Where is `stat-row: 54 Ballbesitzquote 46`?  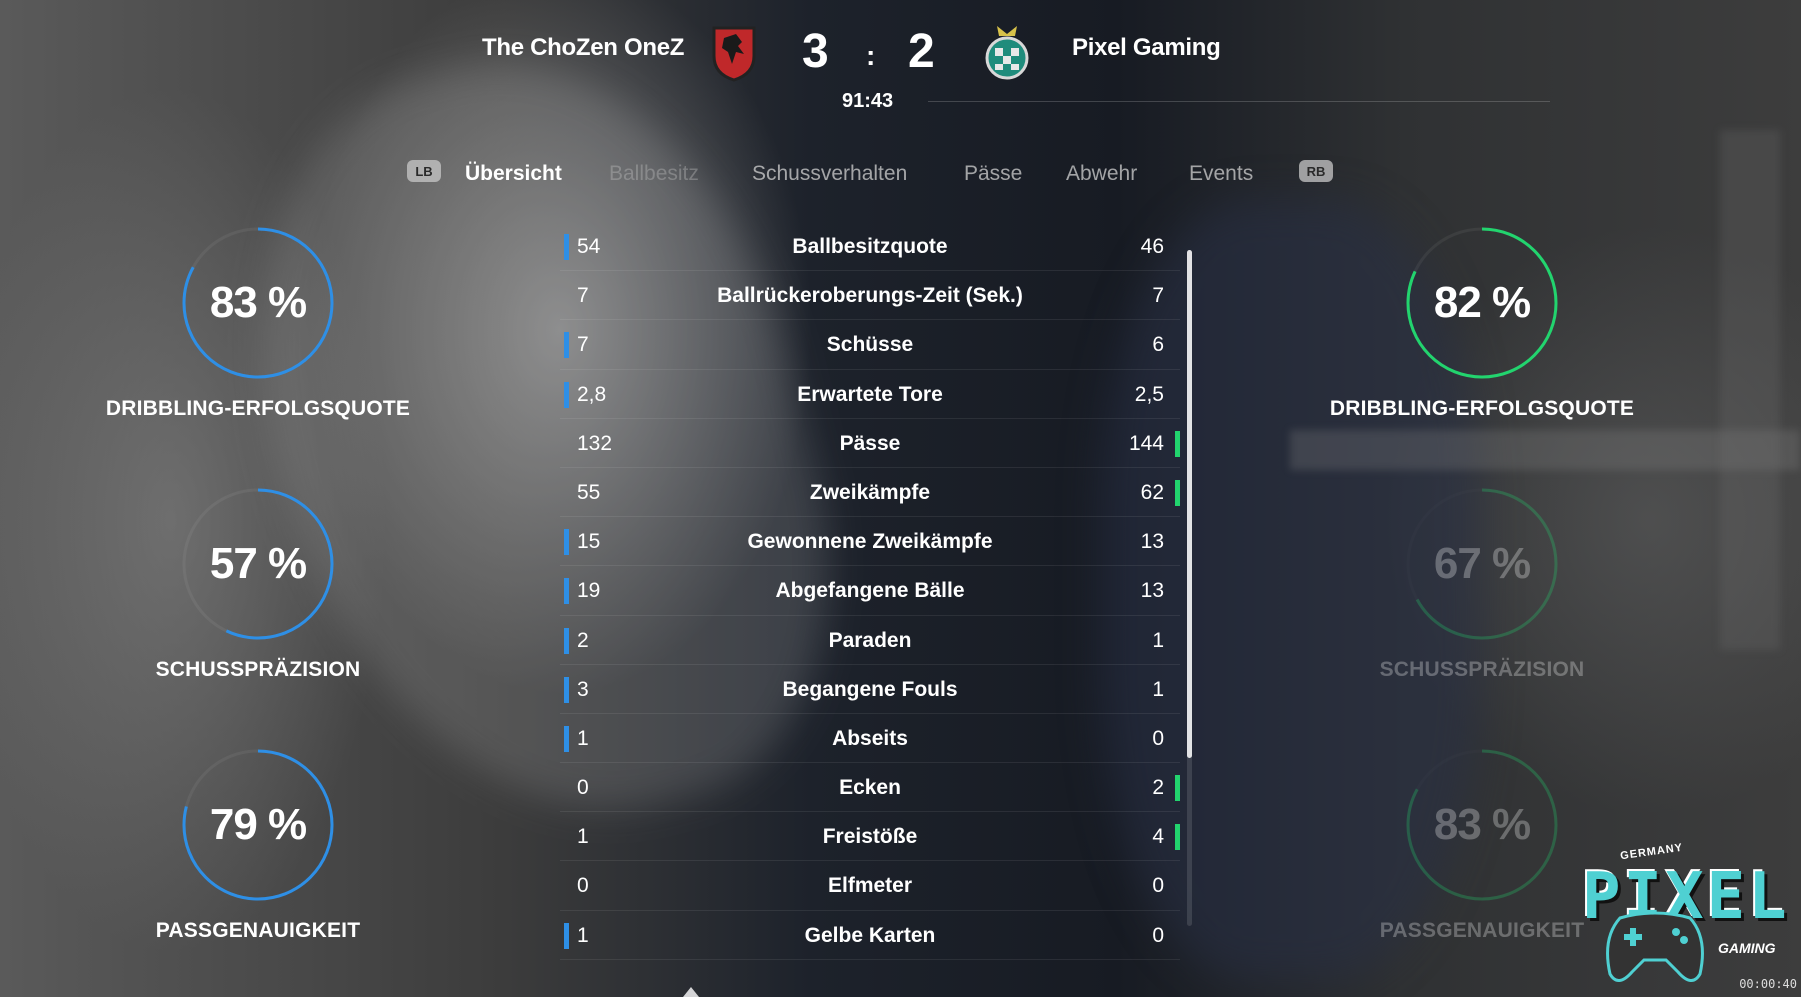 stat-row: 54 Ballbesitzquote 46 is located at coordinates (870, 247).